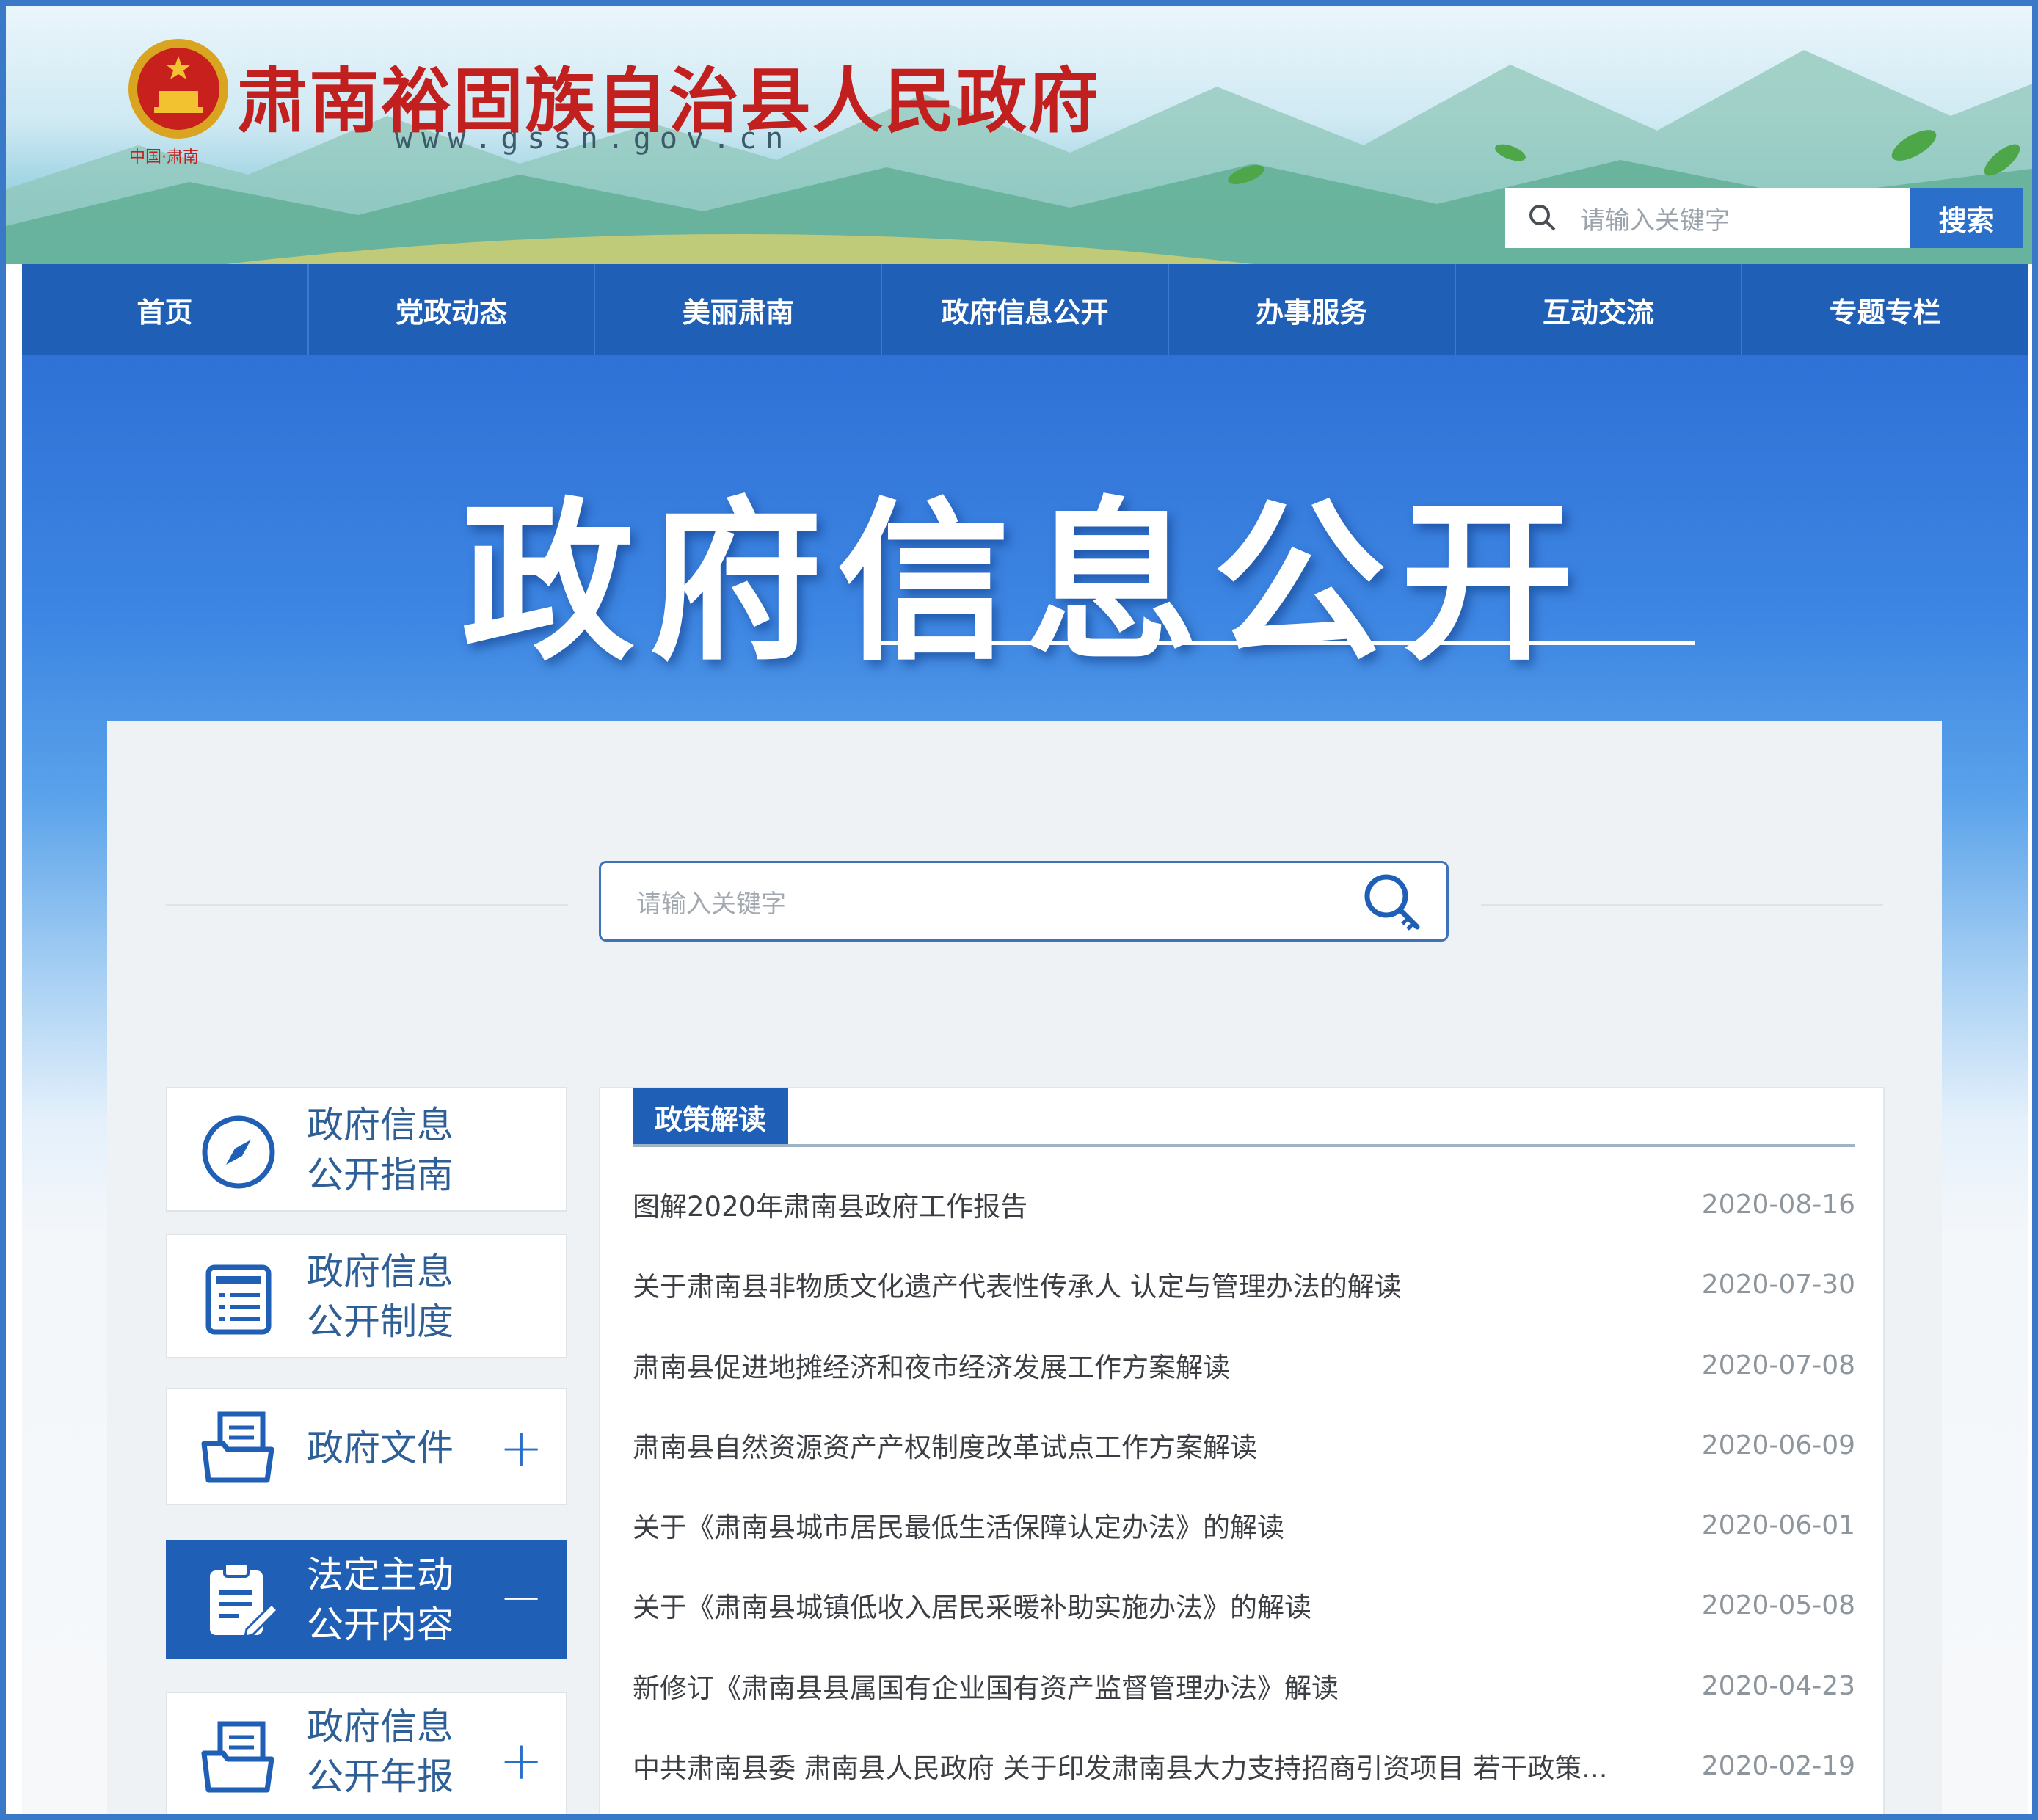 The height and width of the screenshot is (1820, 2038). I want to click on nav-item-home: 首页, so click(165, 309).